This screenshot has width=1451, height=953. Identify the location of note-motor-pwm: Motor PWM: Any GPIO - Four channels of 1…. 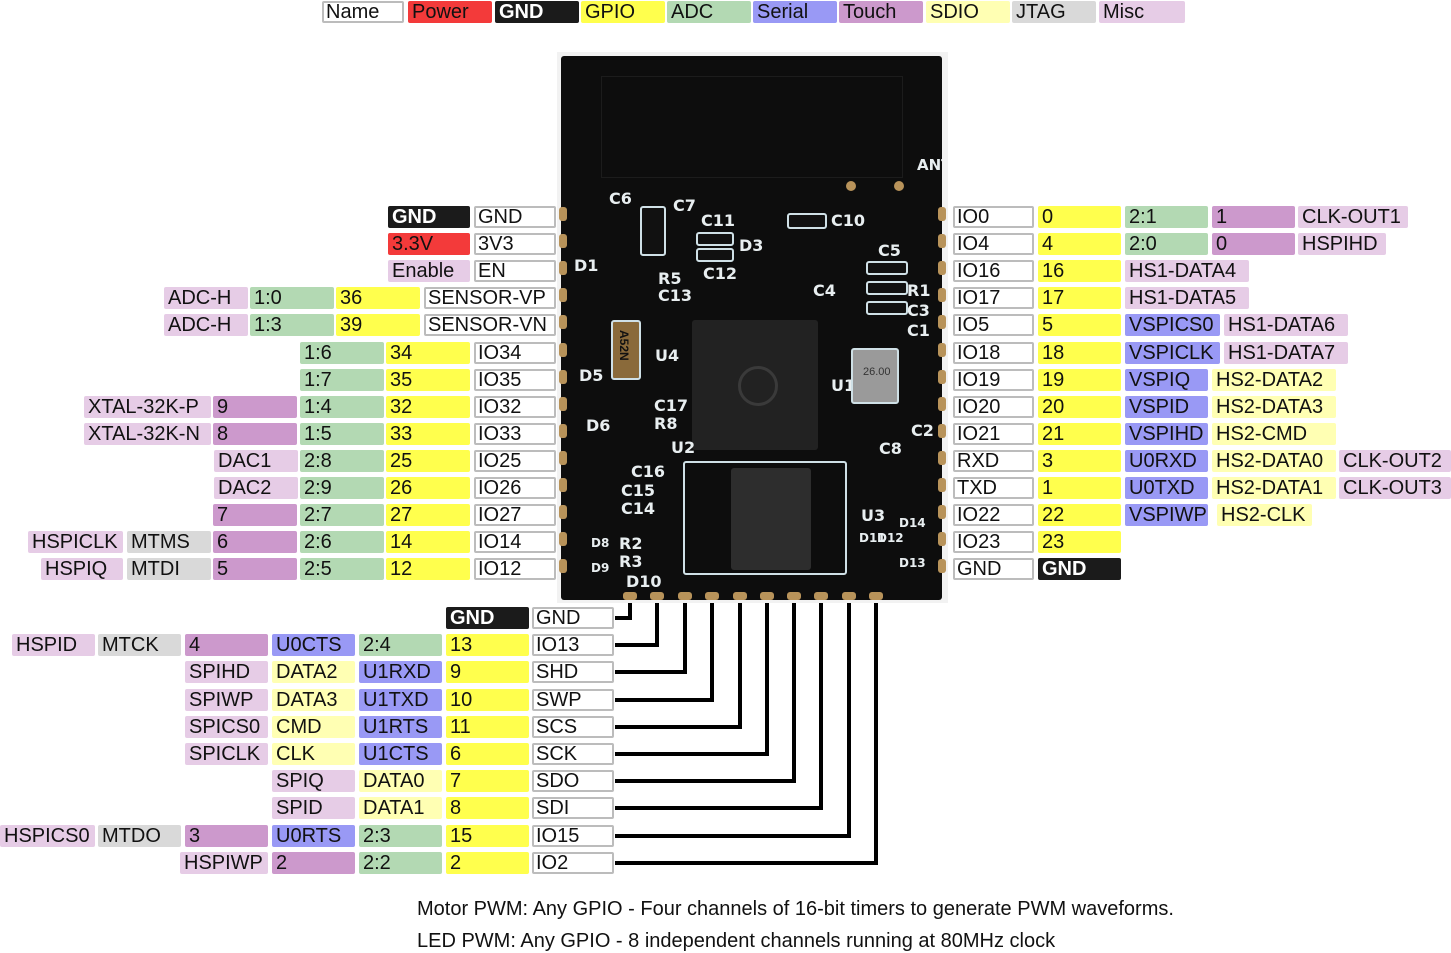
(795, 909).